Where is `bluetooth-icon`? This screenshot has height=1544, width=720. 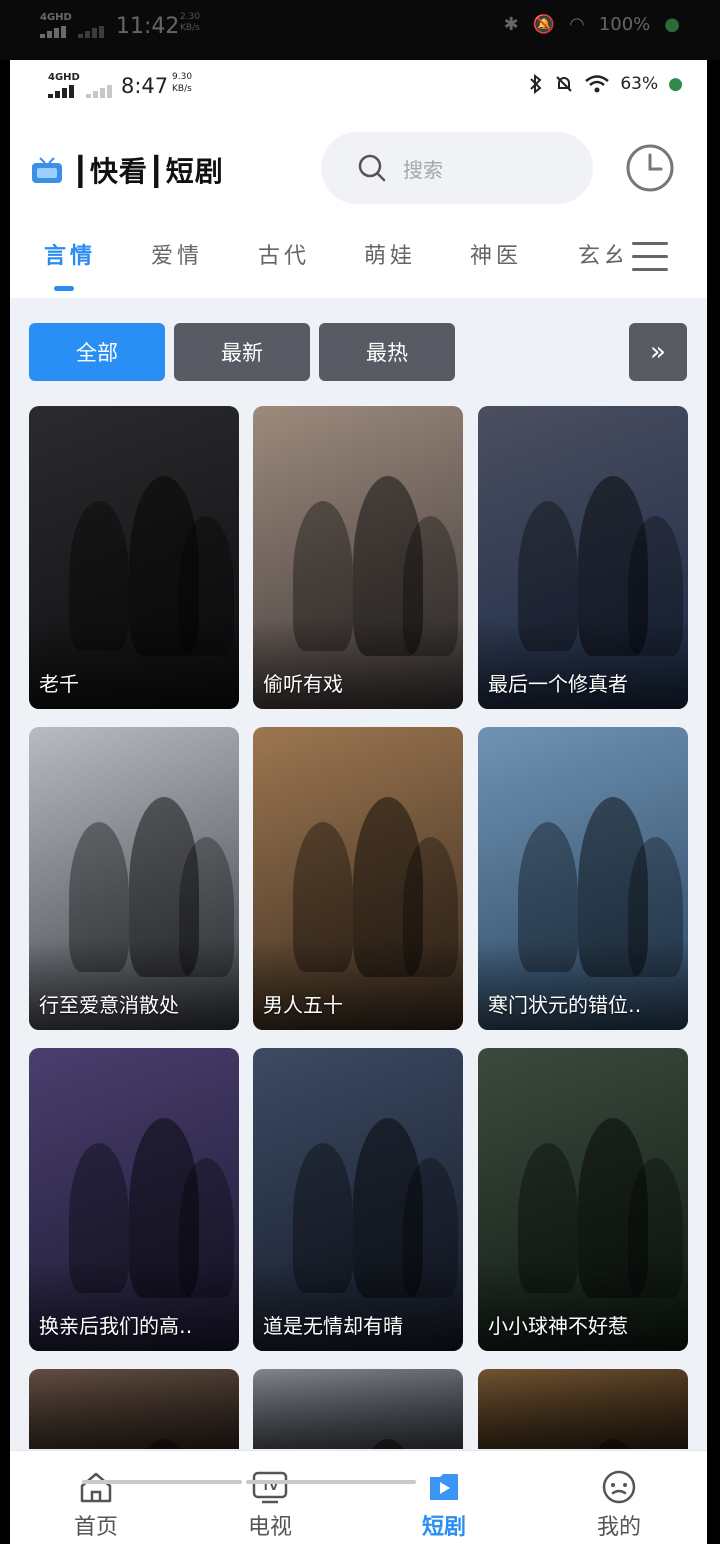
bluetooth-icon is located at coordinates (536, 84).